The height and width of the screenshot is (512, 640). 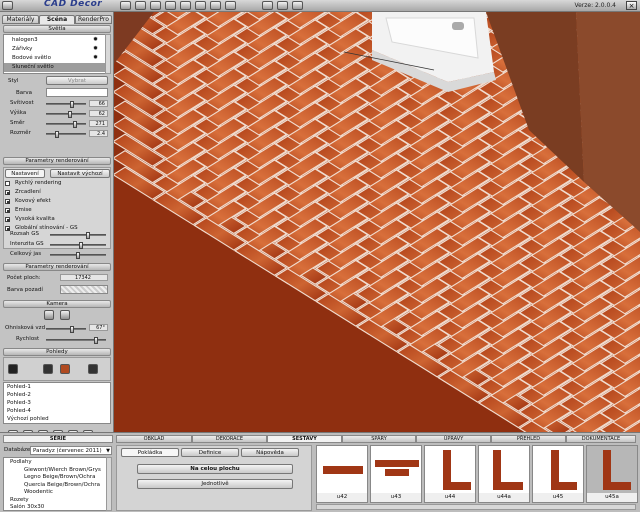 I want to click on render-option: Zrcadlení, so click(x=57, y=193).